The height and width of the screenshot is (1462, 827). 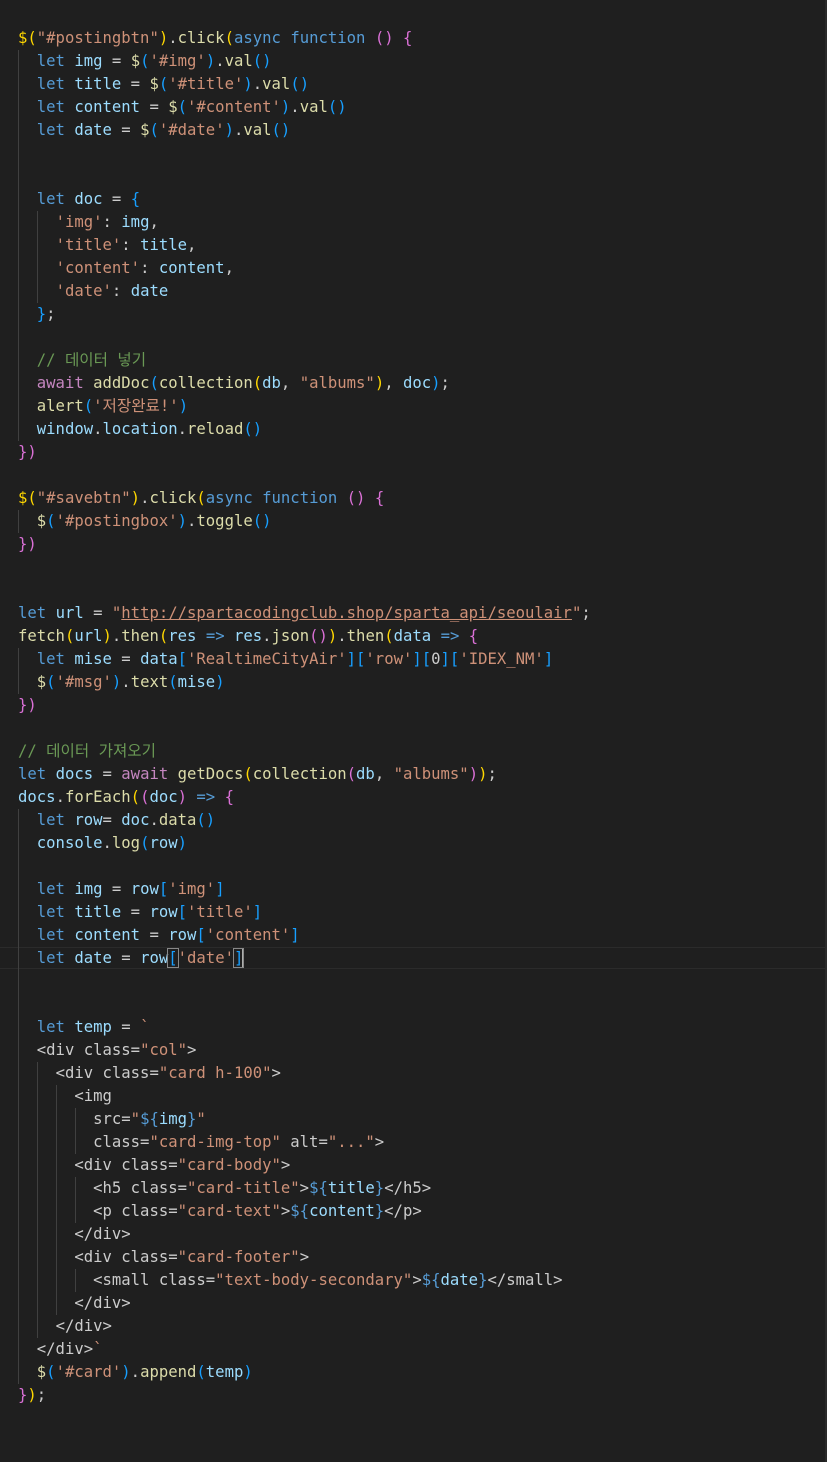 I want to click on code-line: window.location.reload(), so click(x=140, y=429).